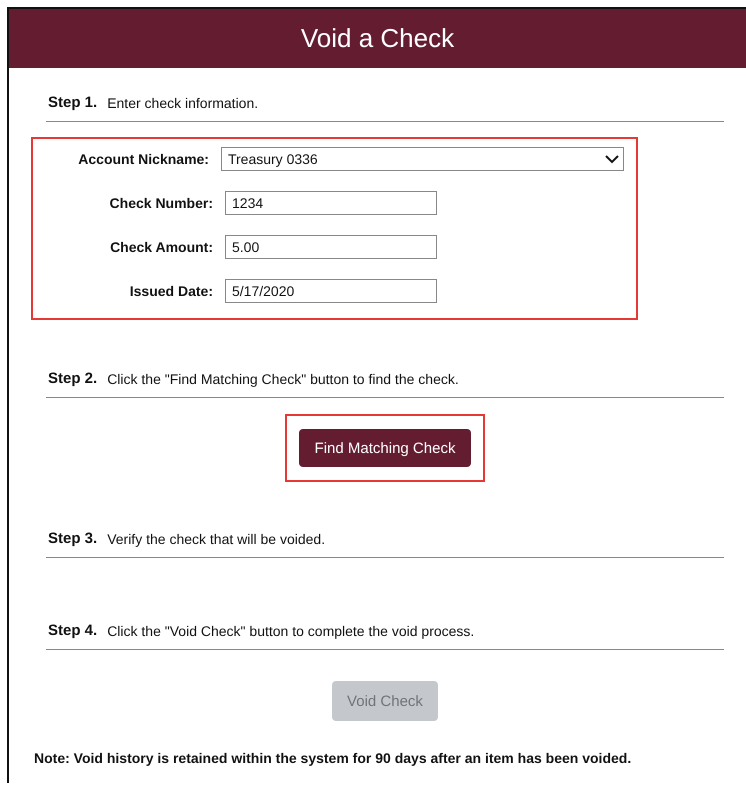  I want to click on step-label: Step 2., so click(73, 378).